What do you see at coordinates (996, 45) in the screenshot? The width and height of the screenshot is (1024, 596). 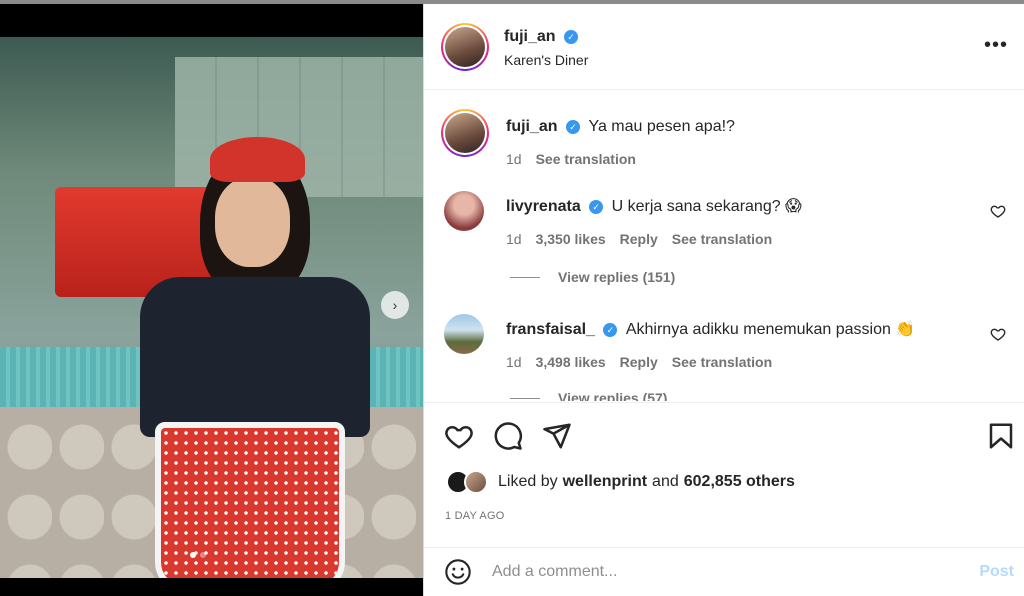 I see `more-horizontal-icon: •••` at bounding box center [996, 45].